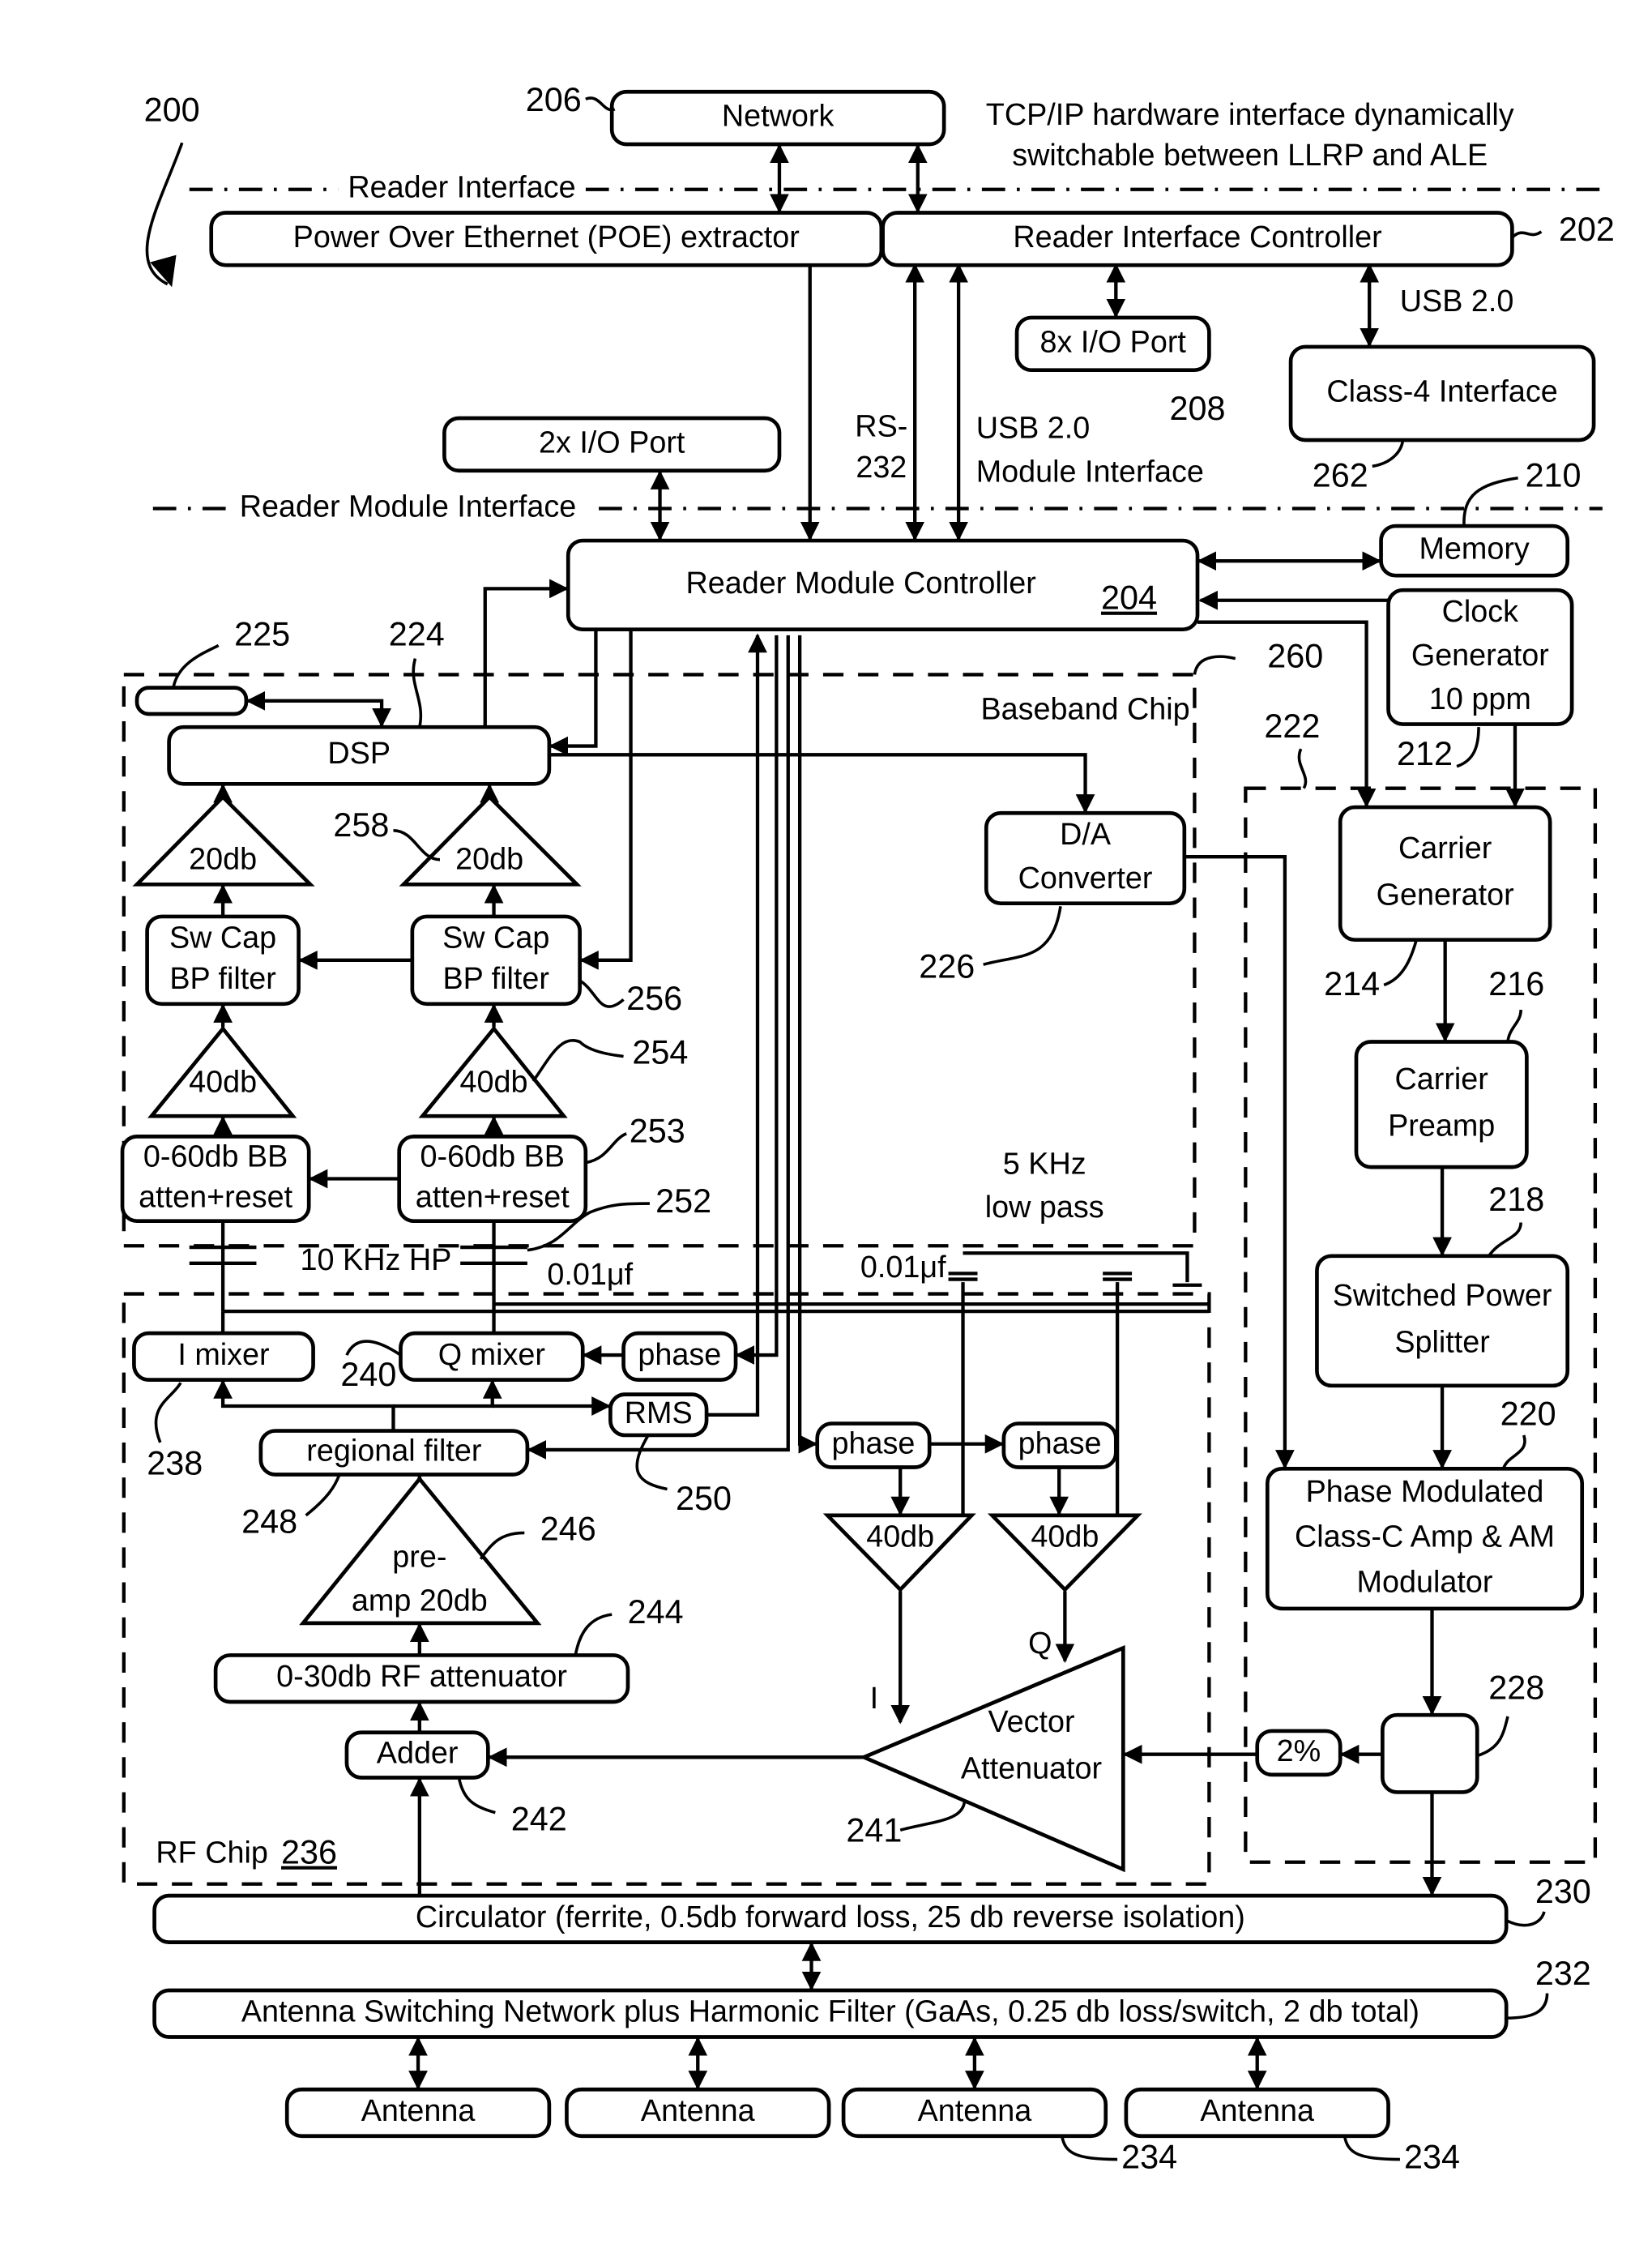 Image resolution: width=1652 pixels, height=2257 pixels. What do you see at coordinates (1031, 1767) in the screenshot?
I see `vector-attenuator-label: Attenuator` at bounding box center [1031, 1767].